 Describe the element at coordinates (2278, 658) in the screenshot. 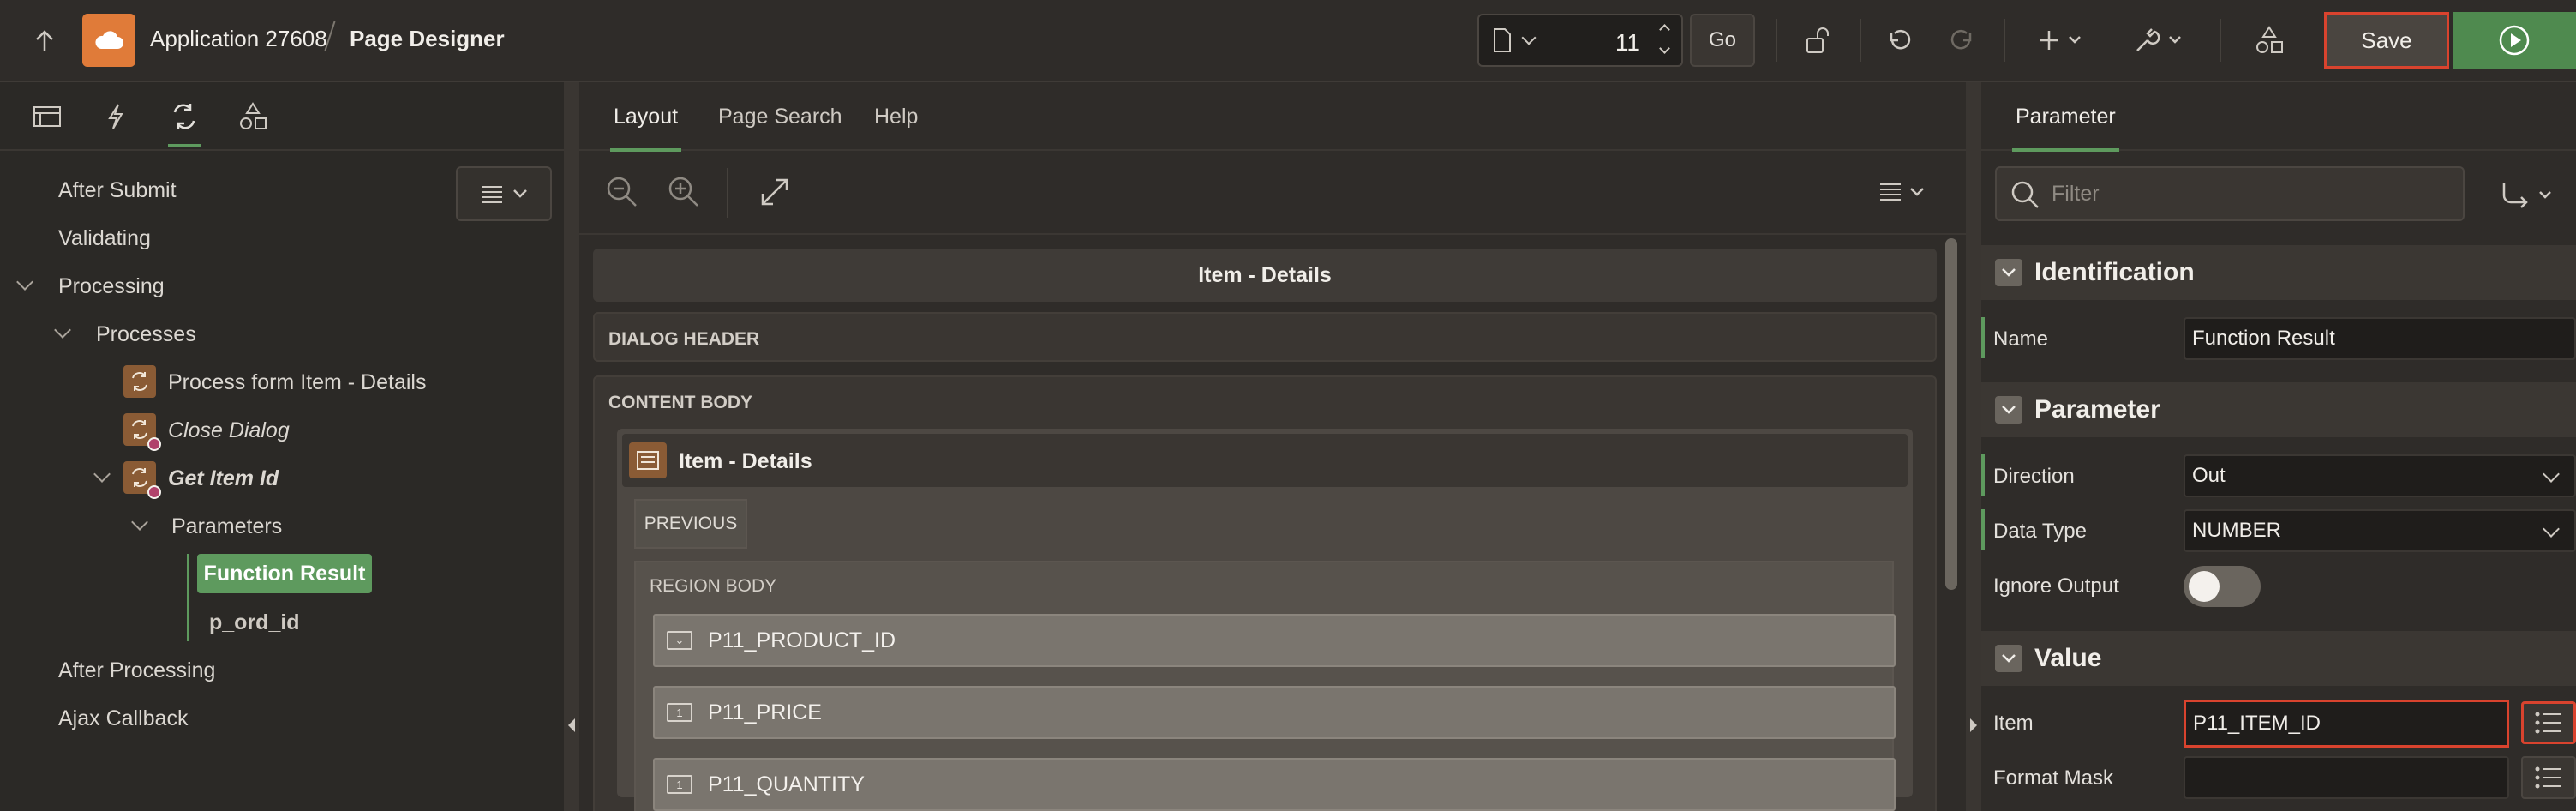

I see `section-value: Value` at that location.